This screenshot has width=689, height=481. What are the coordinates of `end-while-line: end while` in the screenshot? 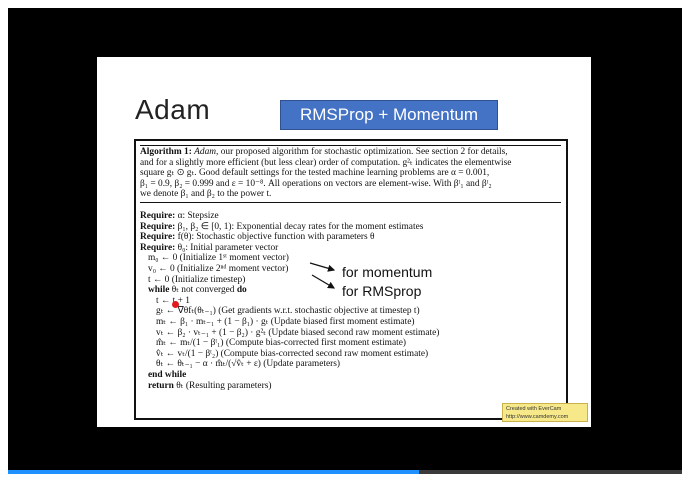 It's located at (167, 374).